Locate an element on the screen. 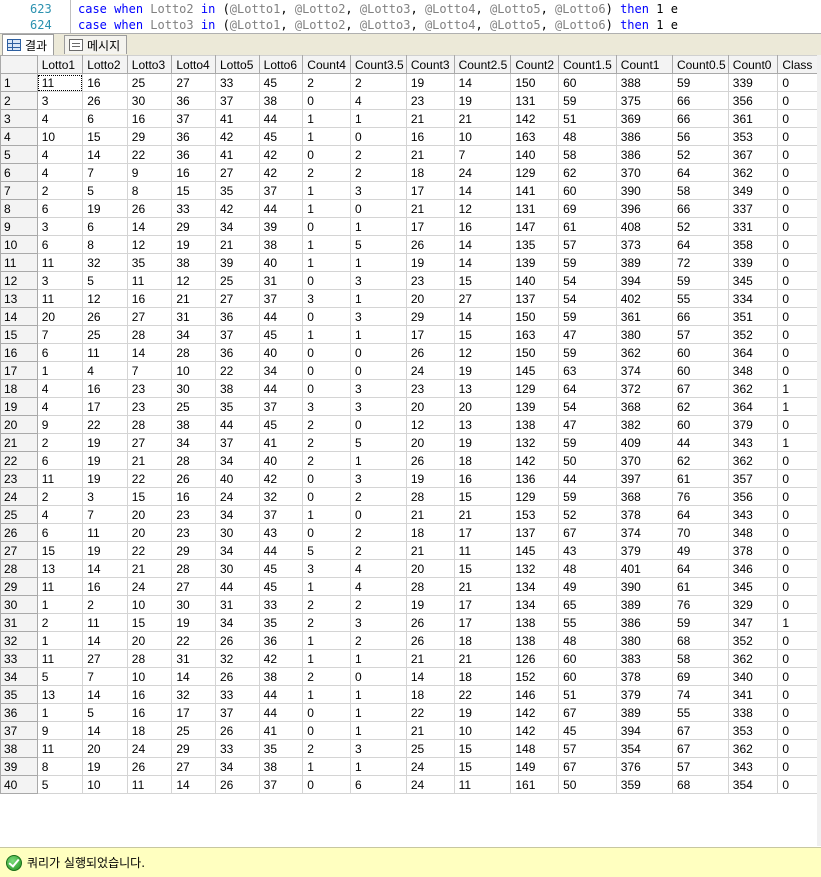  table-row: 3 4 6 16 37 41 44 1 1 21 21 142 51 369 66 361 0 is located at coordinates (410, 118).